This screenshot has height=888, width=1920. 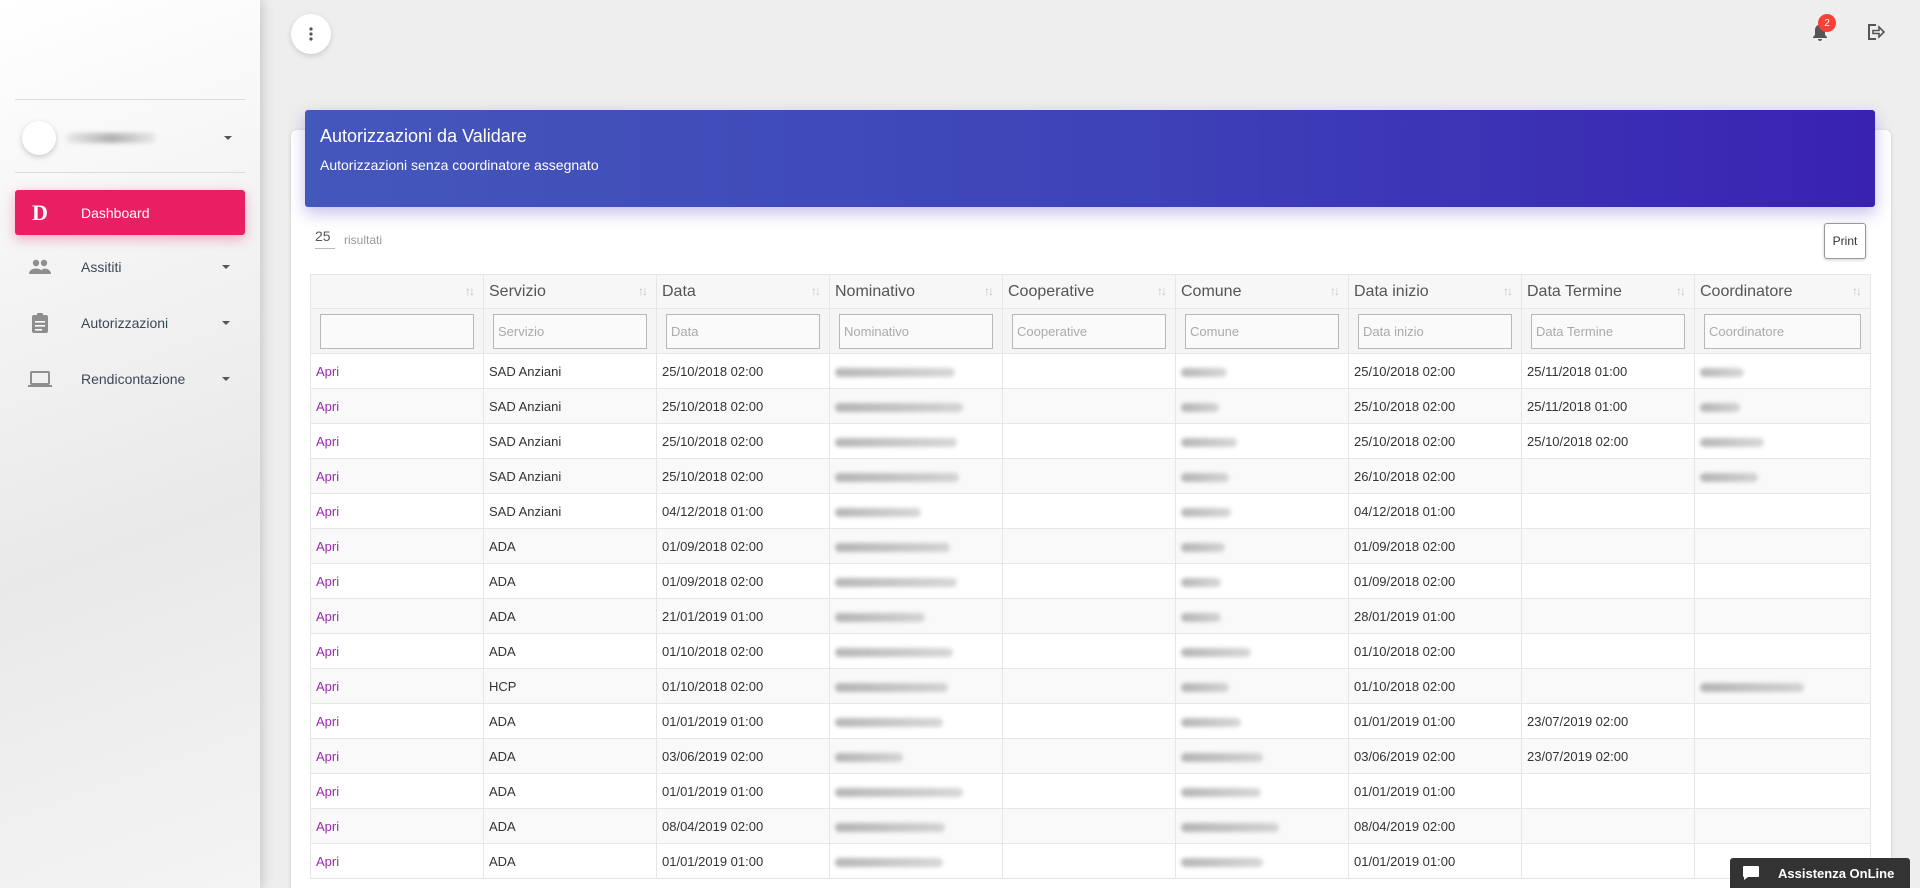 I want to click on card-title: Autorizzazioni da Validare, so click(x=423, y=136).